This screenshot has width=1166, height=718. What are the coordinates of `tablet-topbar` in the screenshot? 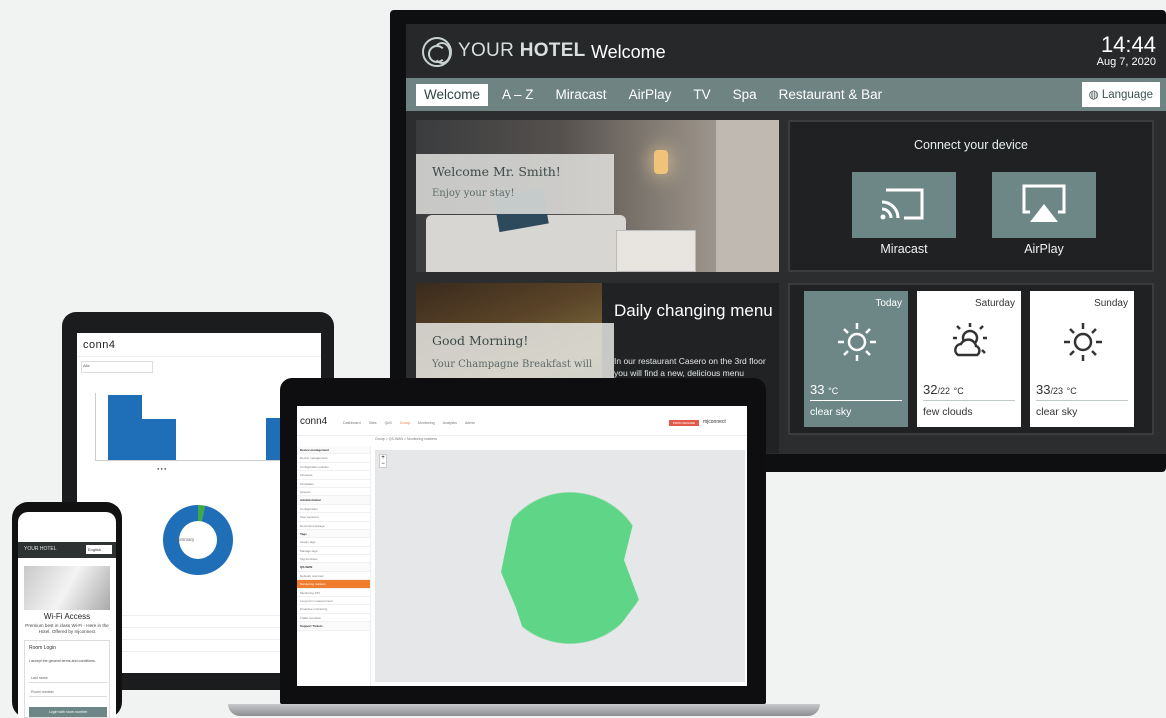 It's located at (199, 354).